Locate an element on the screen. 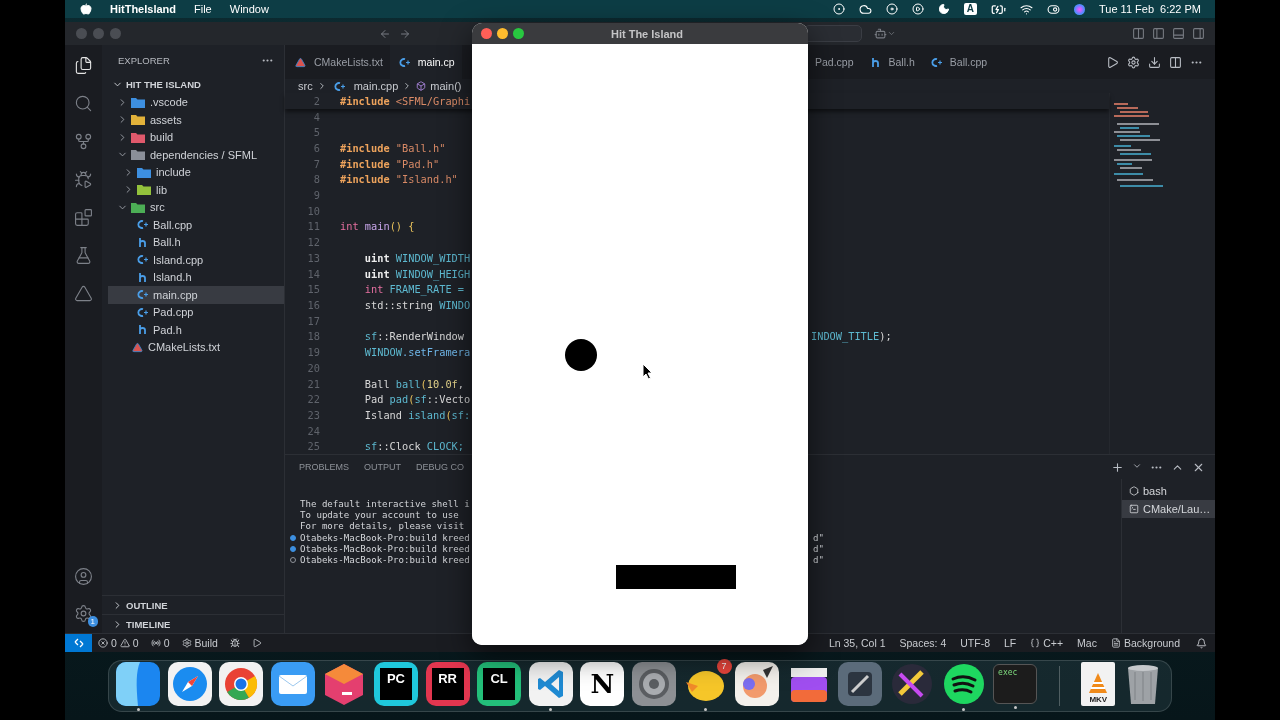 Image resolution: width=1280 pixels, height=720 pixels. menu-date: Tue 11 Feb is located at coordinates (1127, 9).